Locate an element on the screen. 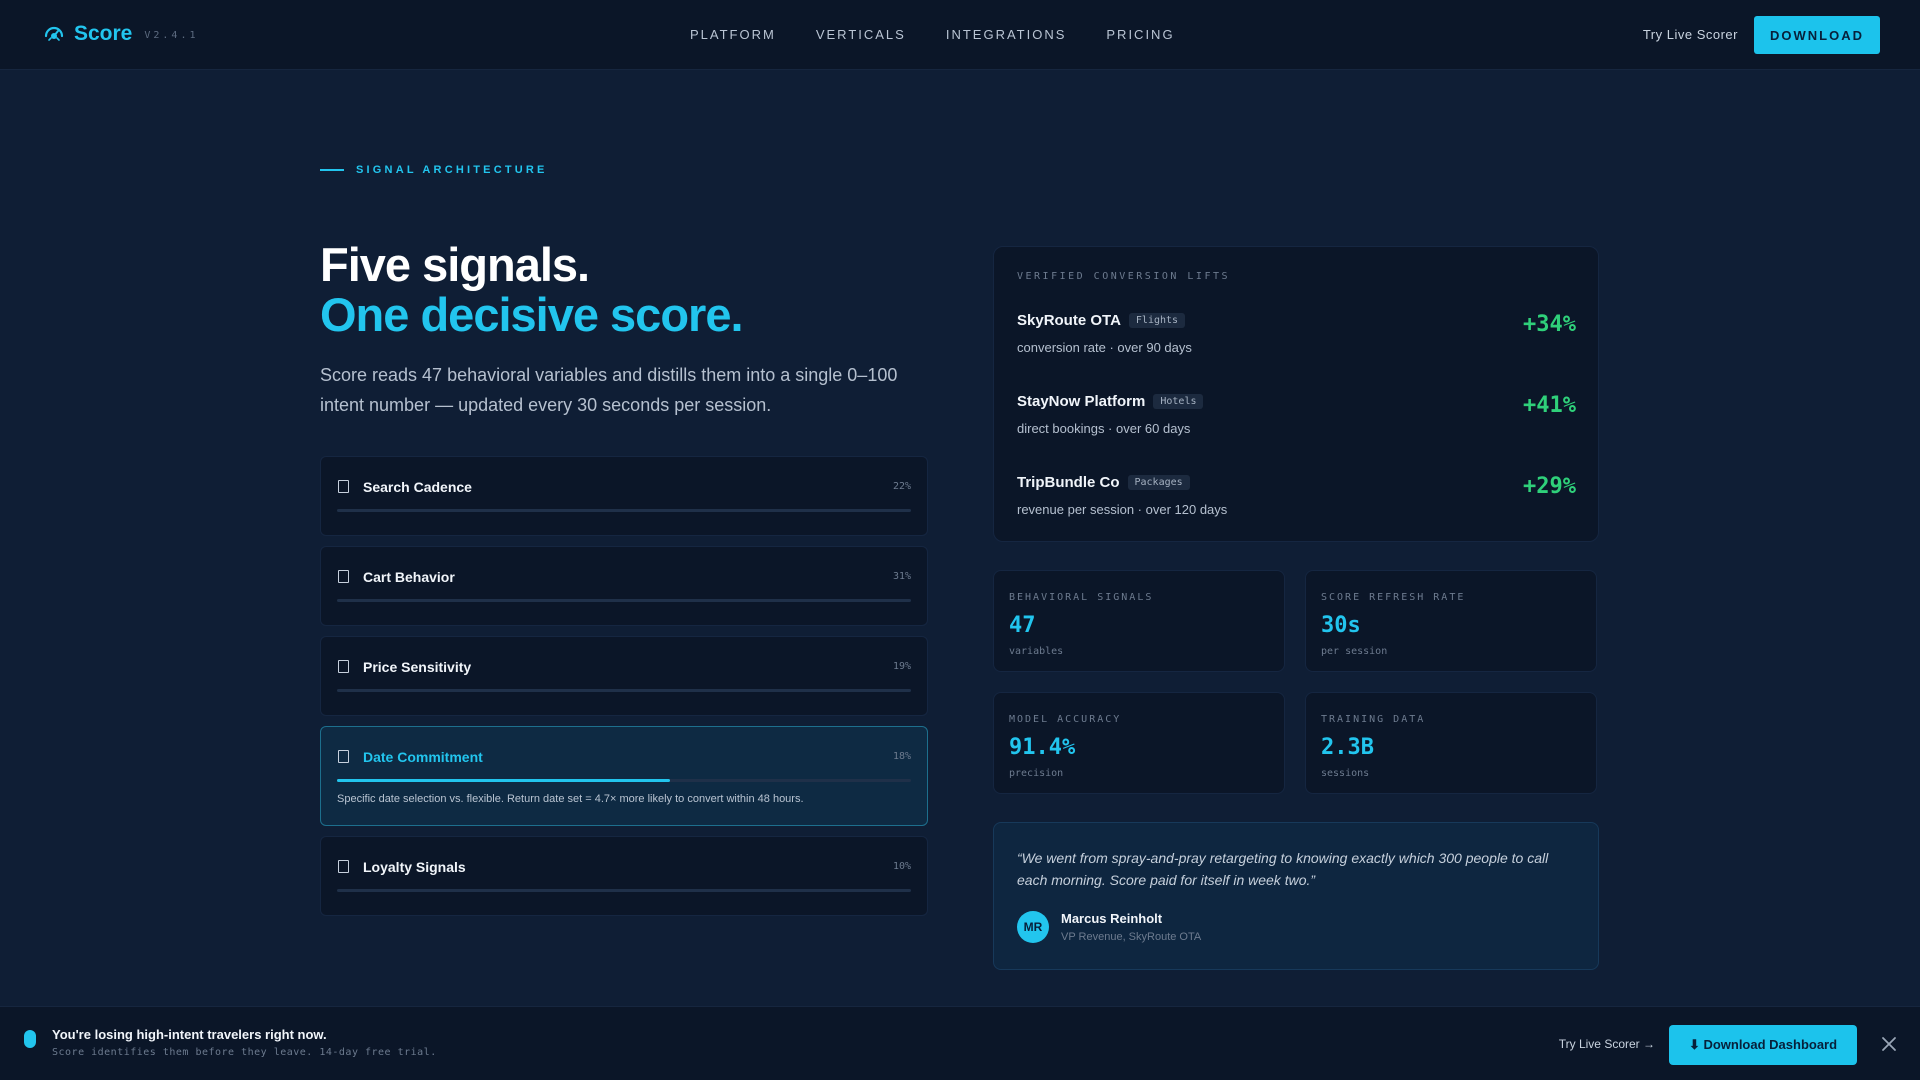 The image size is (1920, 1080). nav-link-pricing: PRICING is located at coordinates (1140, 34).